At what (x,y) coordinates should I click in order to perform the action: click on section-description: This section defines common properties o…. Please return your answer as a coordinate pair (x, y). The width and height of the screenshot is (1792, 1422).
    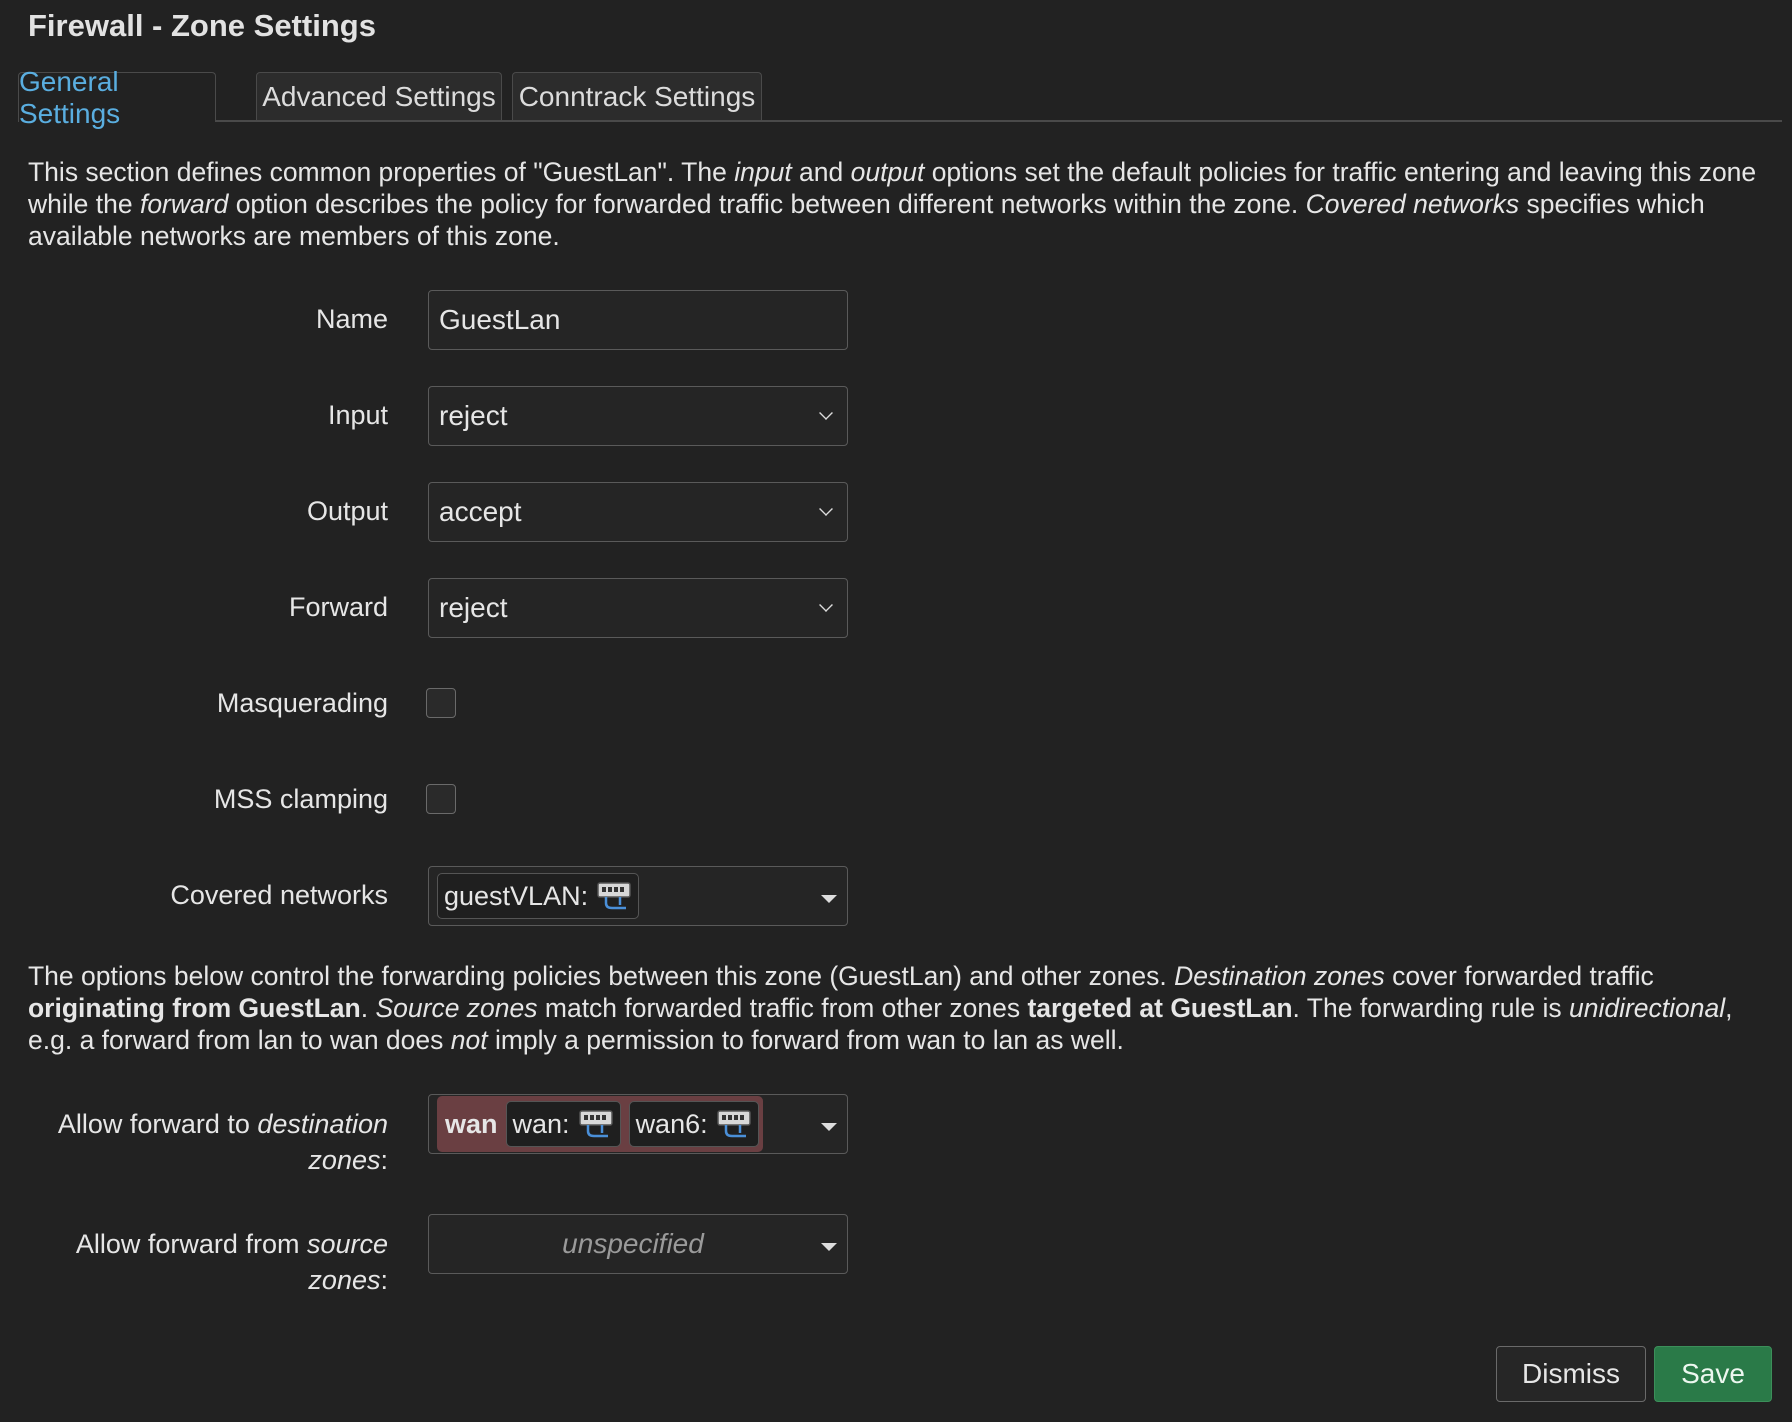
    Looking at the image, I should click on (892, 204).